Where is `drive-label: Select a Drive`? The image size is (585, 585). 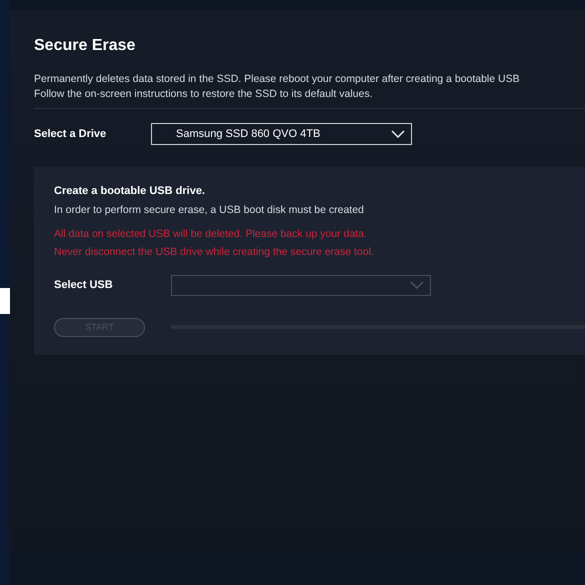
drive-label: Select a Drive is located at coordinates (71, 134).